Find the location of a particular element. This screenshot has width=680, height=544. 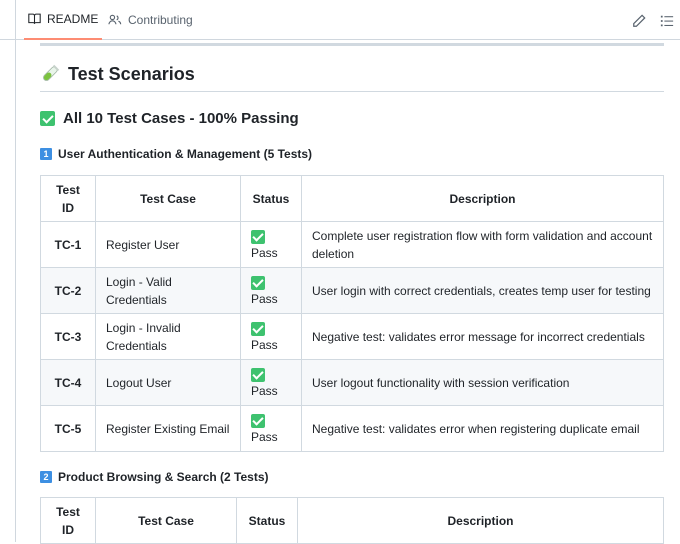

tab-contributing: Contributing is located at coordinates (150, 20).